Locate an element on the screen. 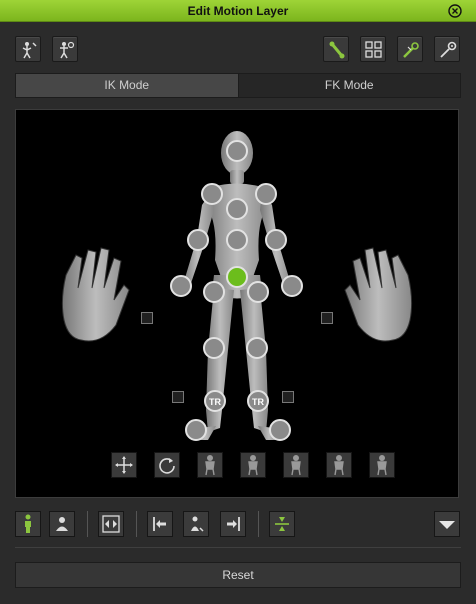  joint-left-hip is located at coordinates (214, 292).